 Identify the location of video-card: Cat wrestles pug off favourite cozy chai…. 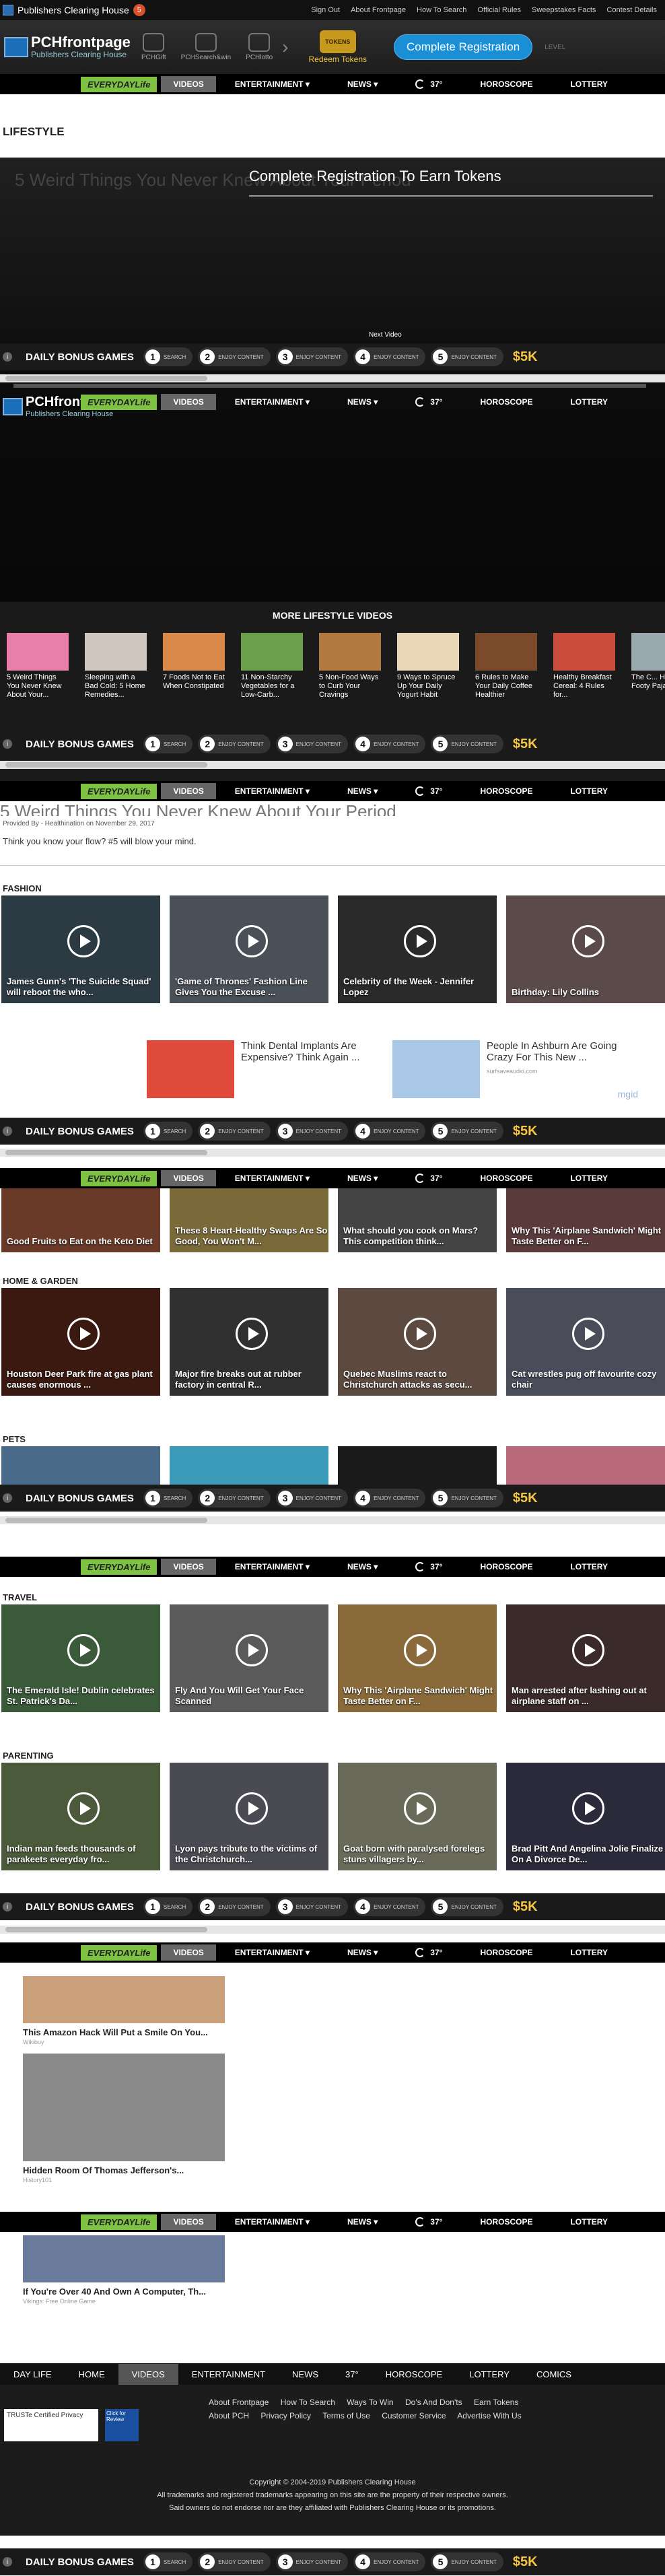
(586, 1342).